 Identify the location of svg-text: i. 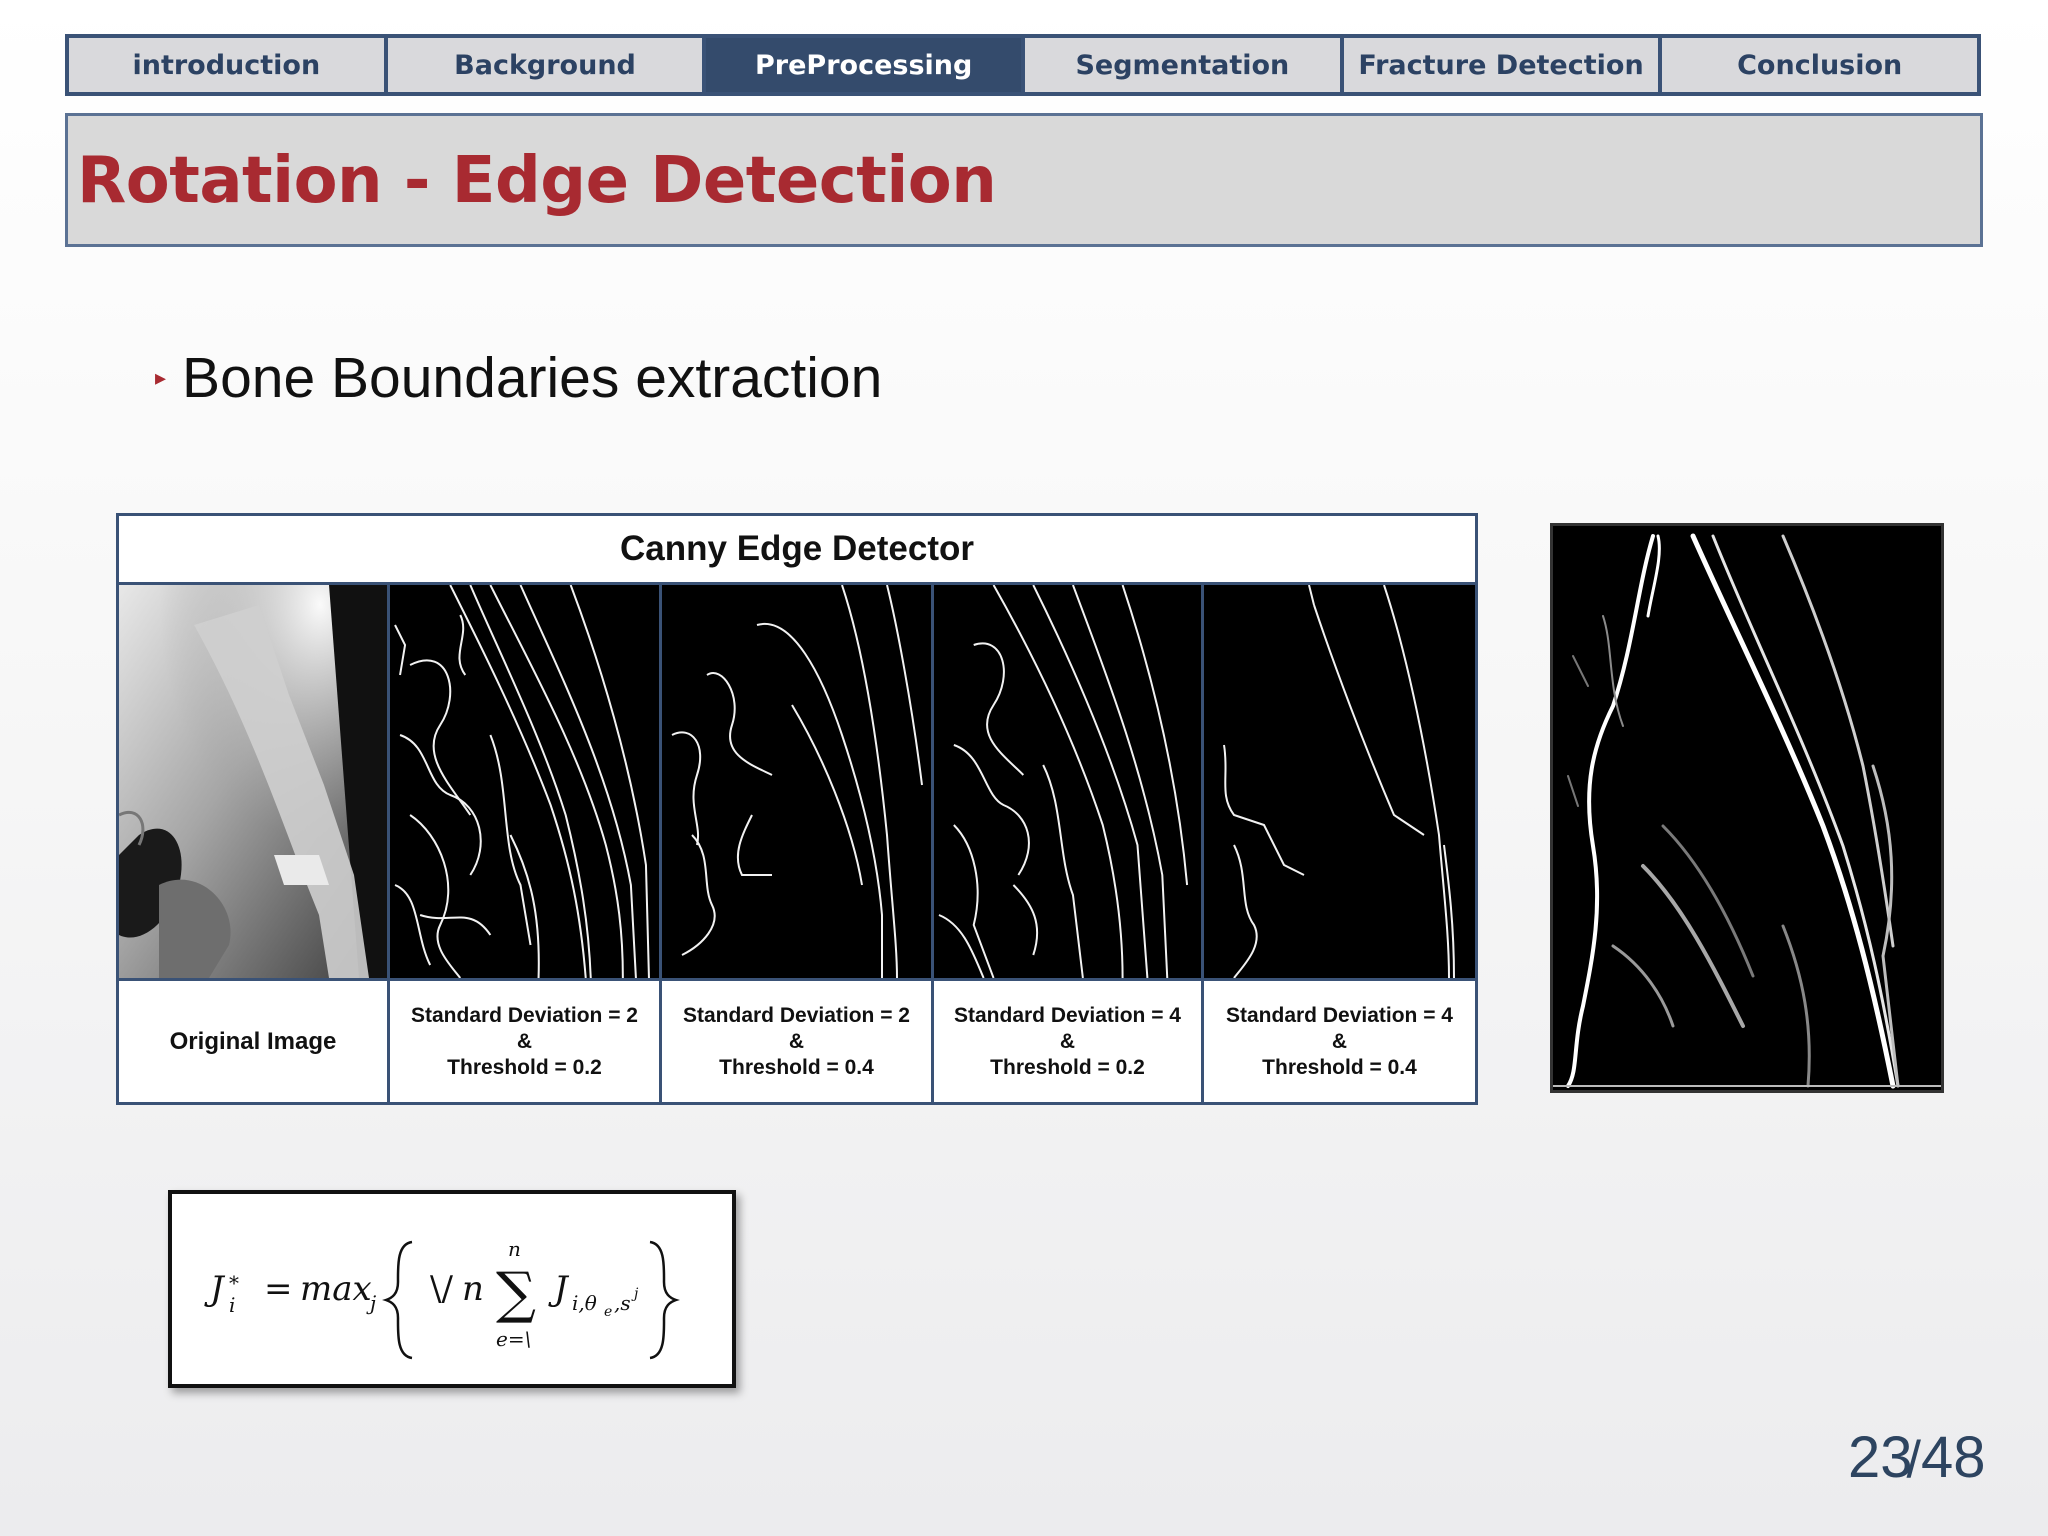
(232, 1305).